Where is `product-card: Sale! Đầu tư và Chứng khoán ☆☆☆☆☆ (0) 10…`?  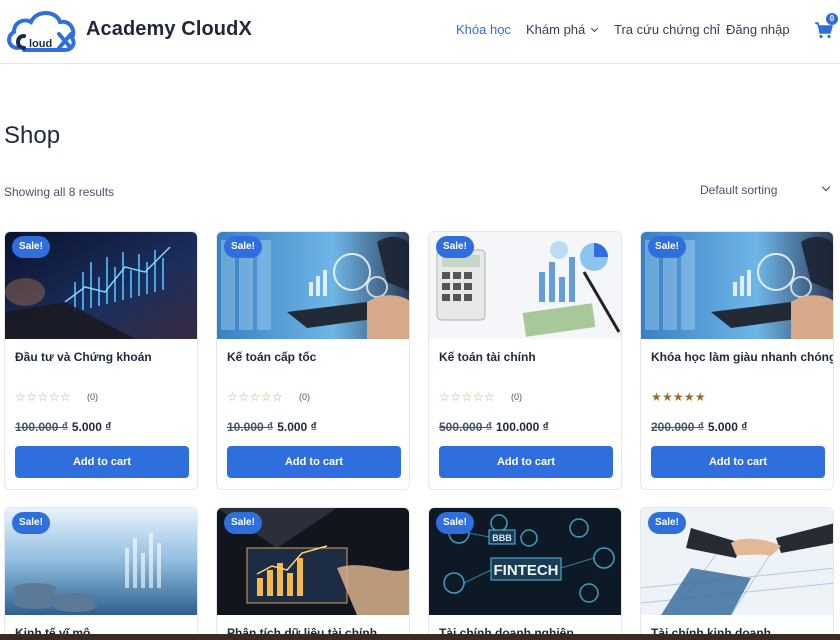 product-card: Sale! Đầu tư và Chứng khoán ☆☆☆☆☆ (0) 10… is located at coordinates (101, 360).